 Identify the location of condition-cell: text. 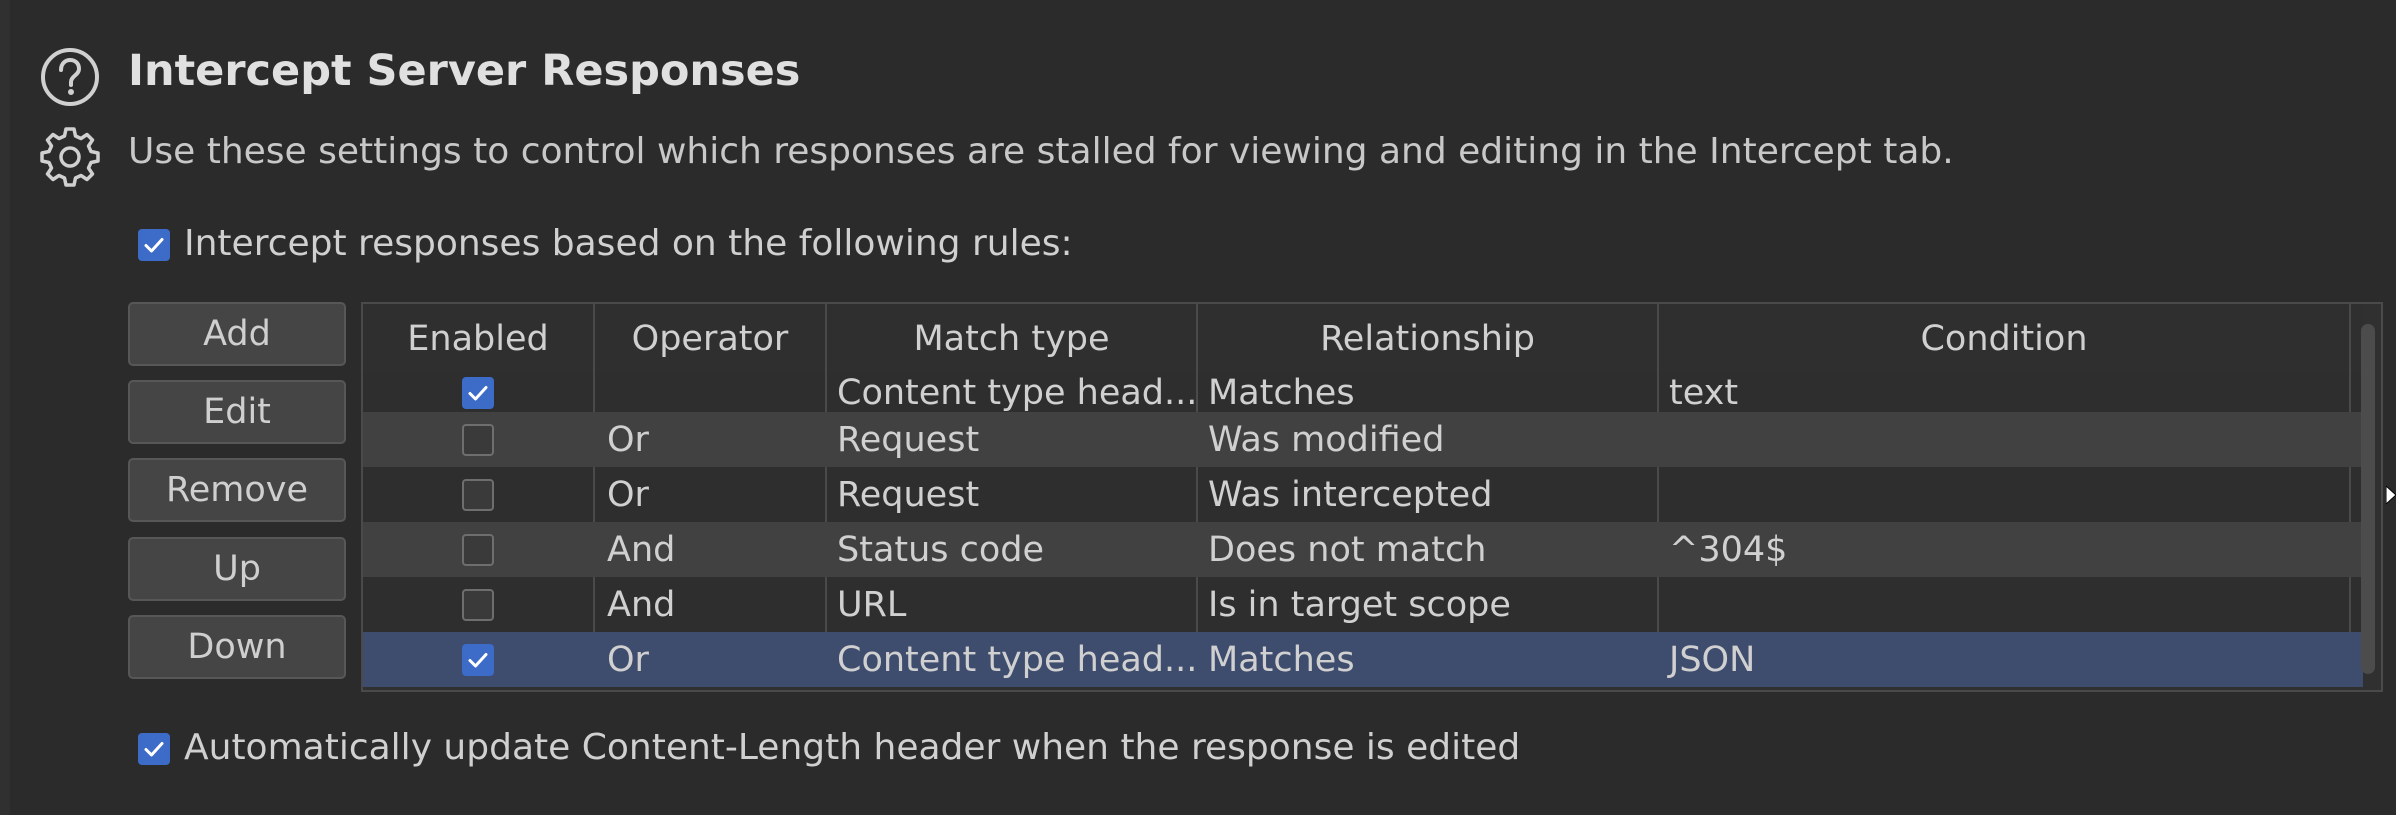
(2005, 392).